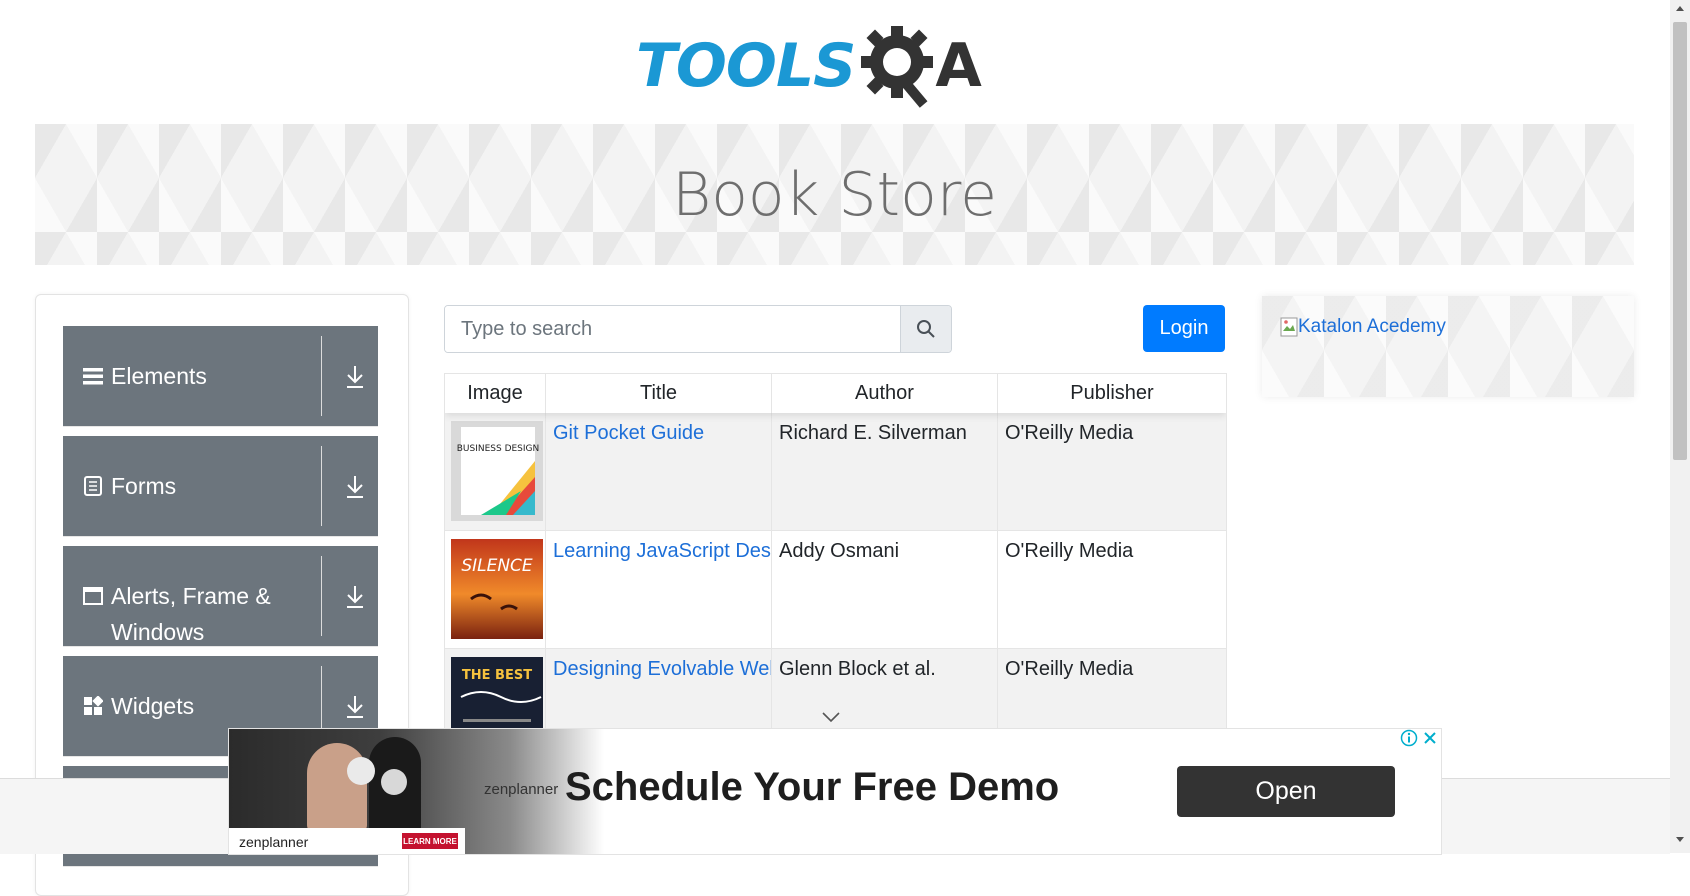 The image size is (1690, 896). I want to click on broken-image-icon, so click(1289, 327).